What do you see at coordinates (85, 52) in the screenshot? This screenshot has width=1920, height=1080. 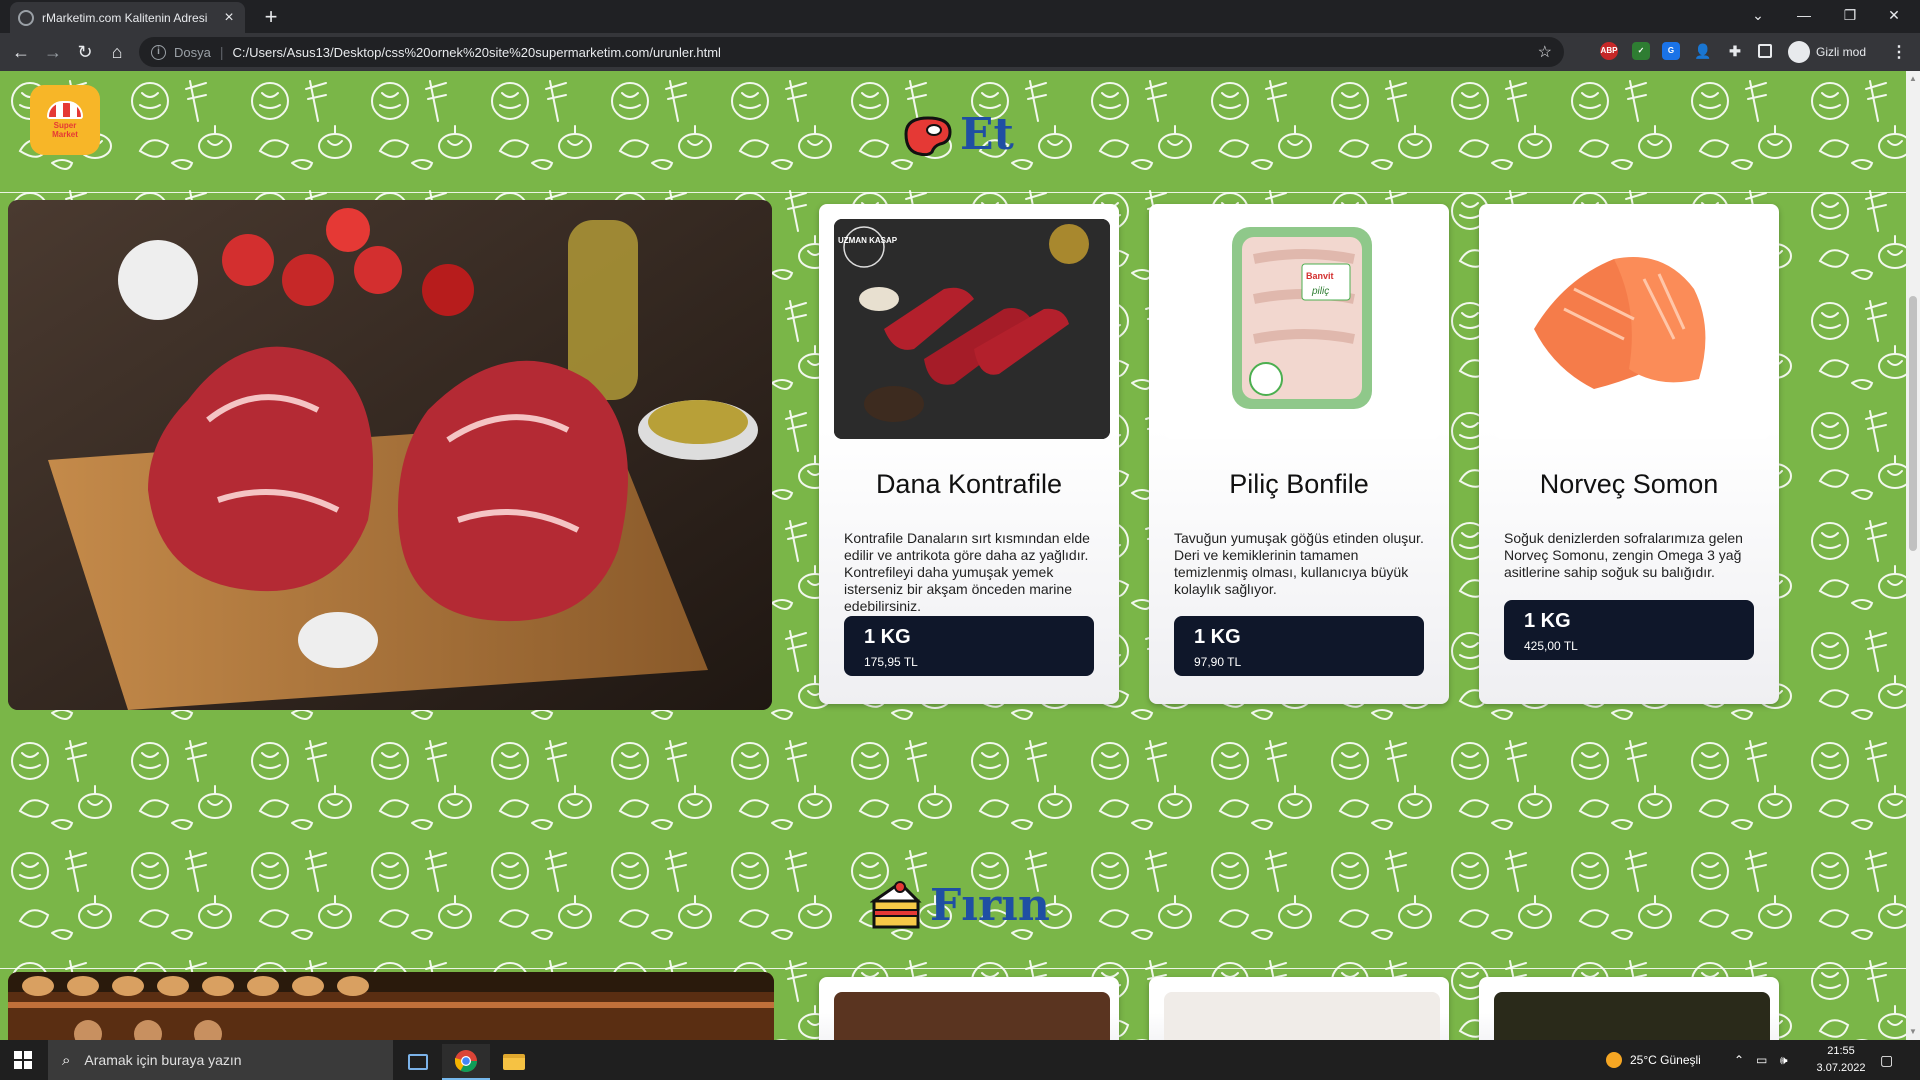 I see `reload-button: ↻` at bounding box center [85, 52].